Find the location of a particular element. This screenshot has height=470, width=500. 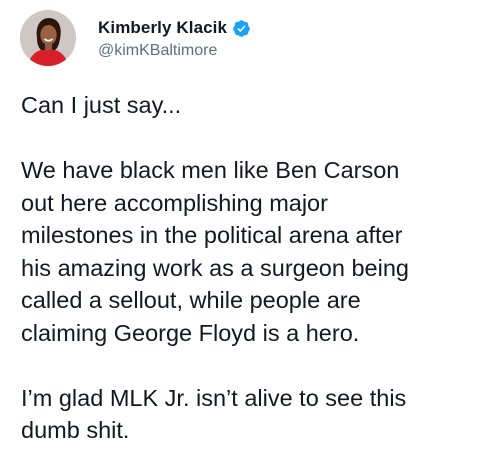

tweet-header: Kimberly Klacik @kimKBaltimore is located at coordinates (135, 38).